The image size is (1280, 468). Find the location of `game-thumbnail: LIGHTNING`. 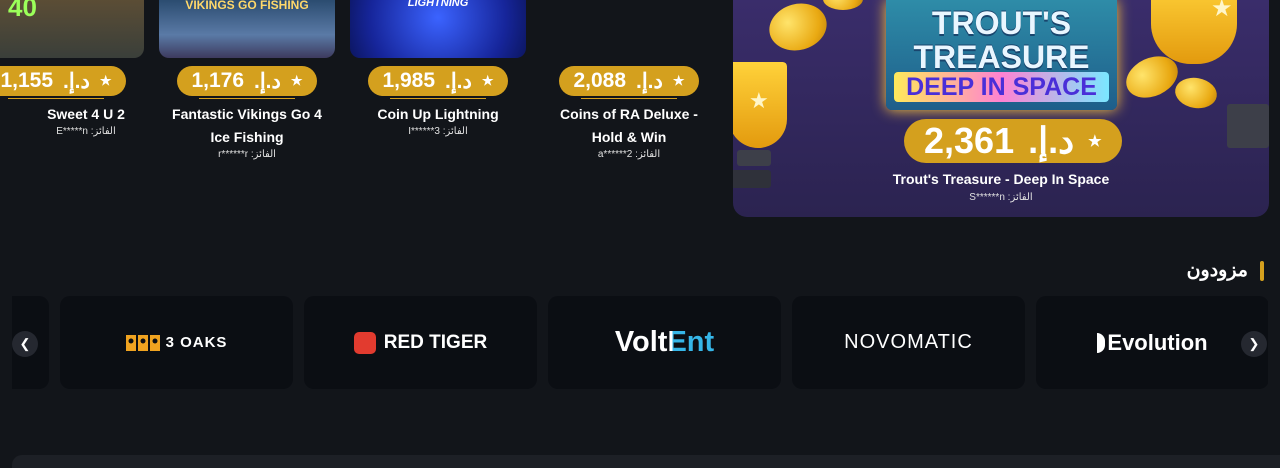

game-thumbnail: LIGHTNING is located at coordinates (438, 29).